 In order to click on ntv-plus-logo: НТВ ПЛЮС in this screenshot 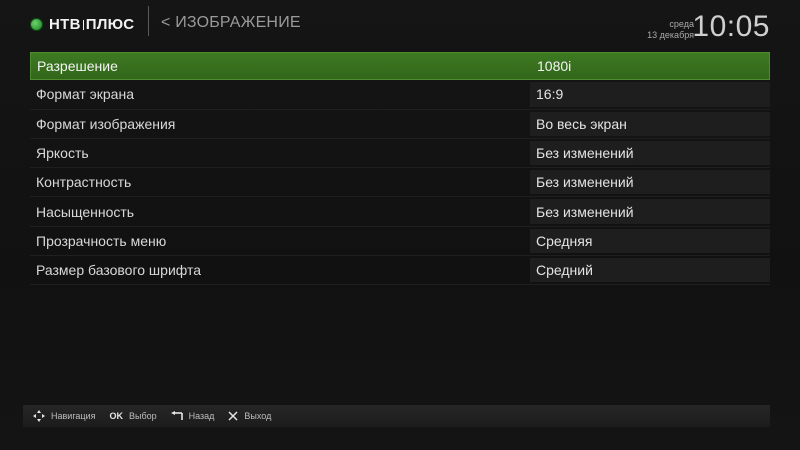, I will do `click(82, 24)`.